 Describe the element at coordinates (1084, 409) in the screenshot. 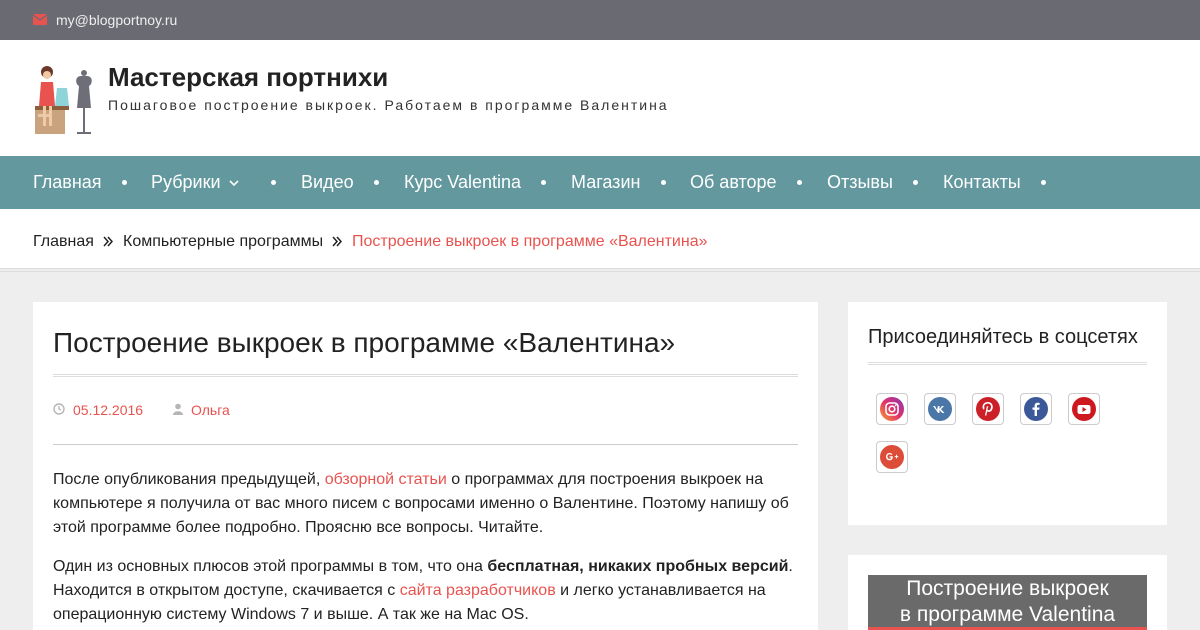

I see `youtube-icon` at that location.